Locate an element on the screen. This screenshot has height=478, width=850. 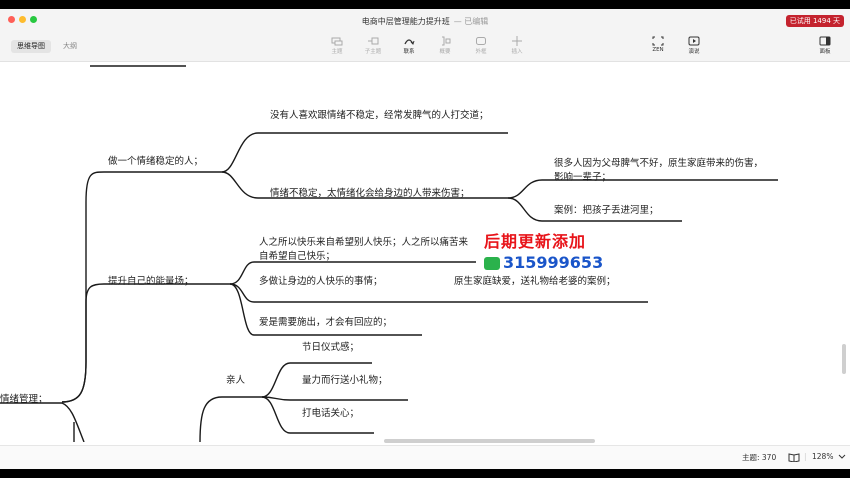
relation-icon is located at coordinates (409, 42).